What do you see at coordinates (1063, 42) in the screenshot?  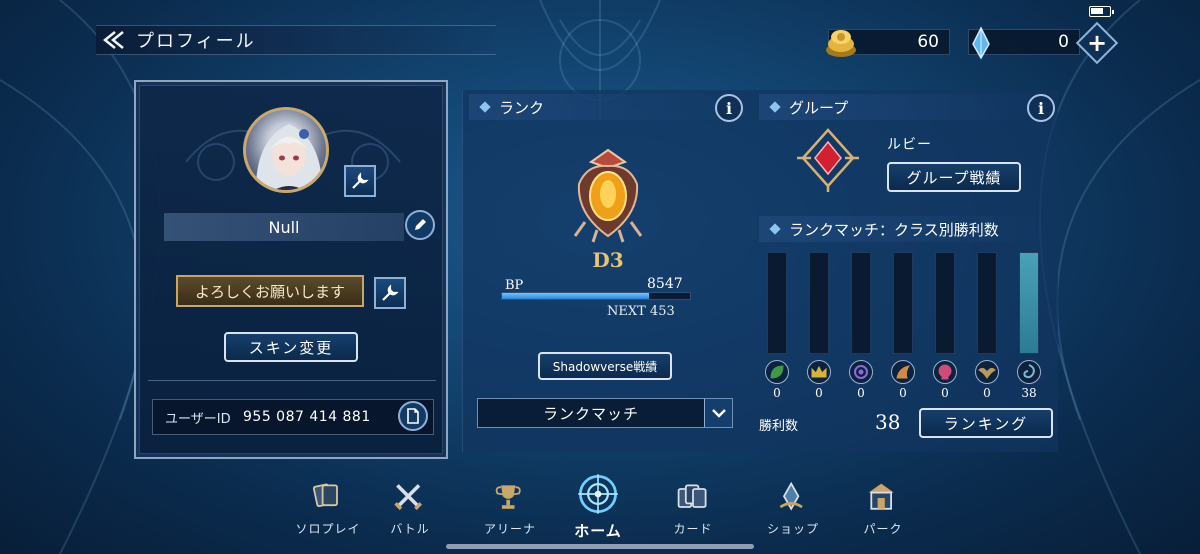 I see `crystal-amount: 0` at bounding box center [1063, 42].